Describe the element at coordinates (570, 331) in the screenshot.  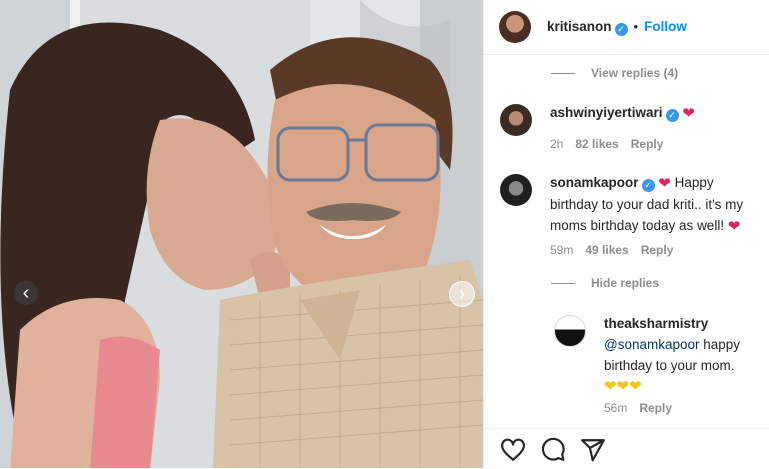
I see `reply-avatar` at that location.